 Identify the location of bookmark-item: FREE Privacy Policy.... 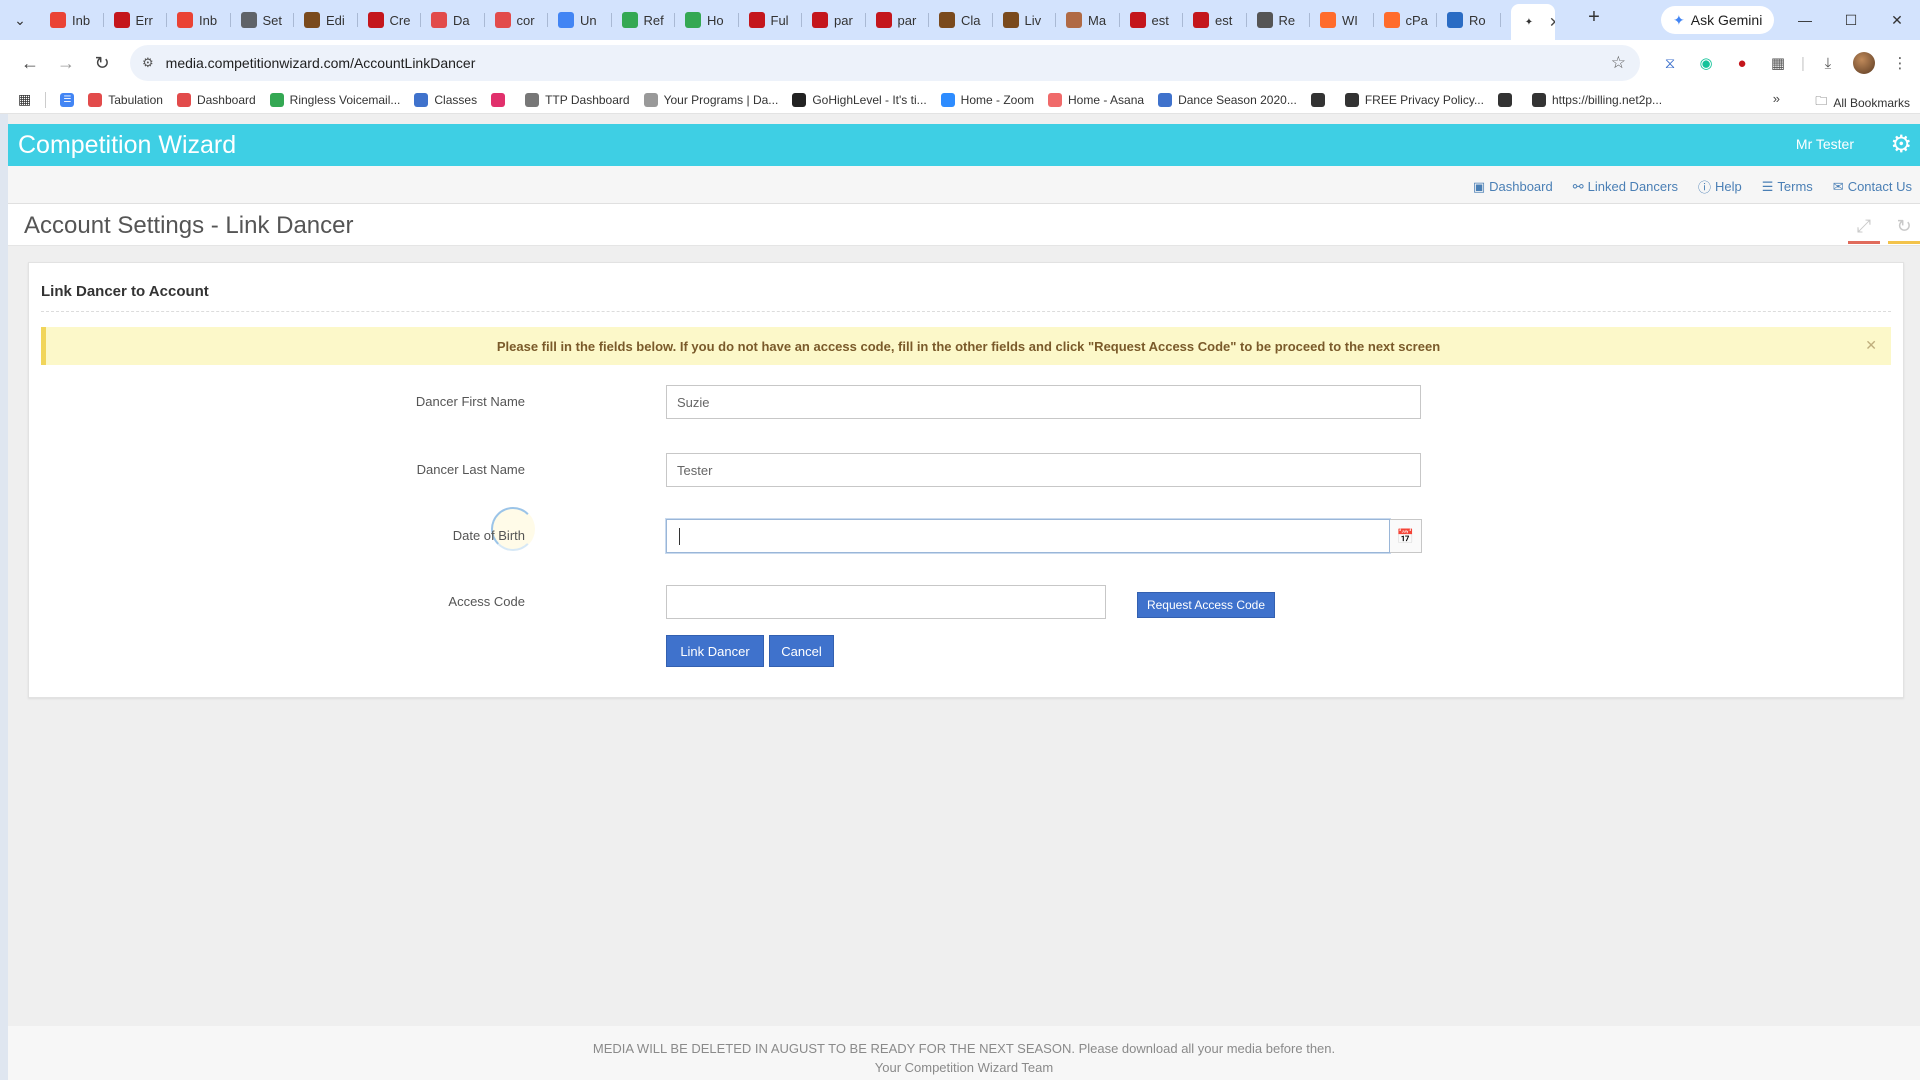
(1414, 99).